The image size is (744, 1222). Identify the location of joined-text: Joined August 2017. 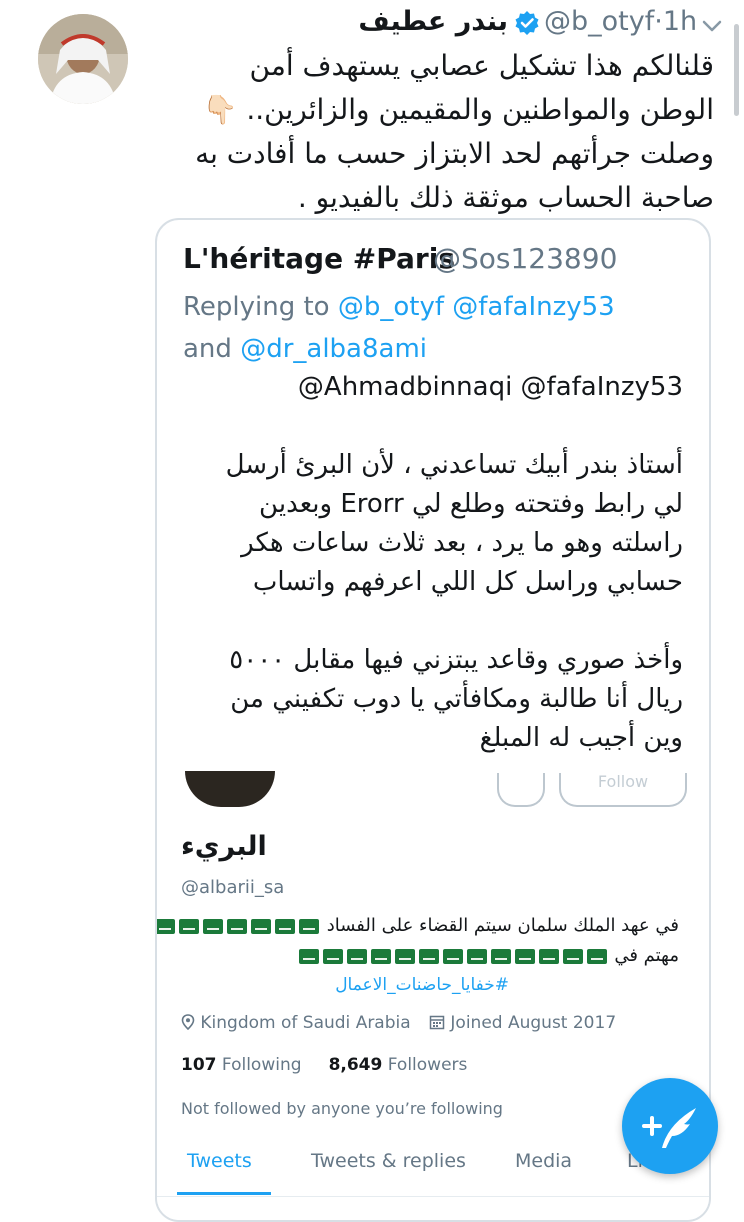
(533, 1023).